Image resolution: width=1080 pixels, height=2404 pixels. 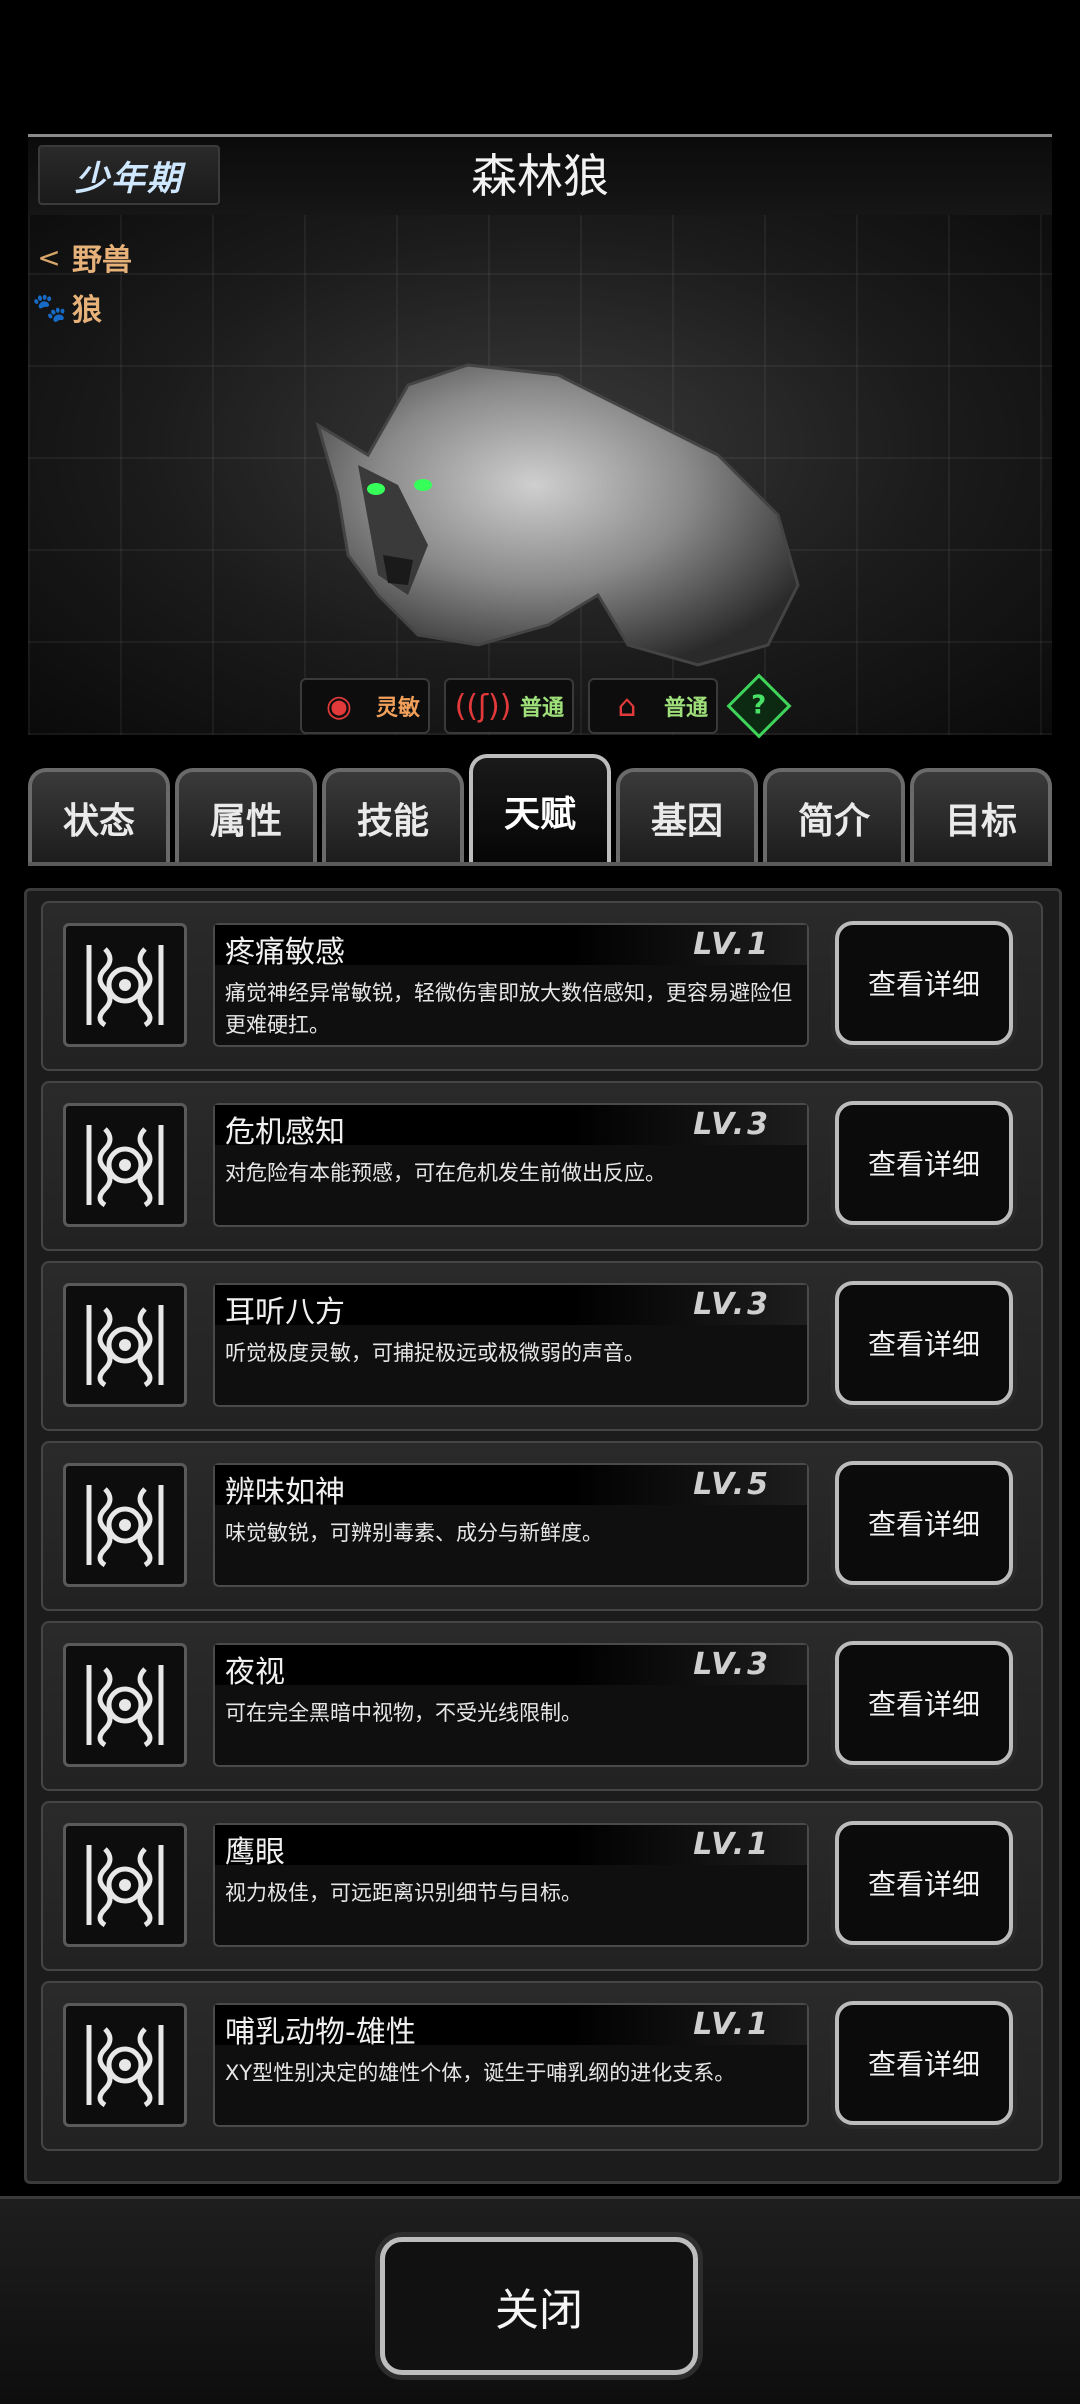 What do you see at coordinates (414, 1533) in the screenshot?
I see `talent-description: 味觉敏锐，可辨别毒素、成分与新鲜度。` at bounding box center [414, 1533].